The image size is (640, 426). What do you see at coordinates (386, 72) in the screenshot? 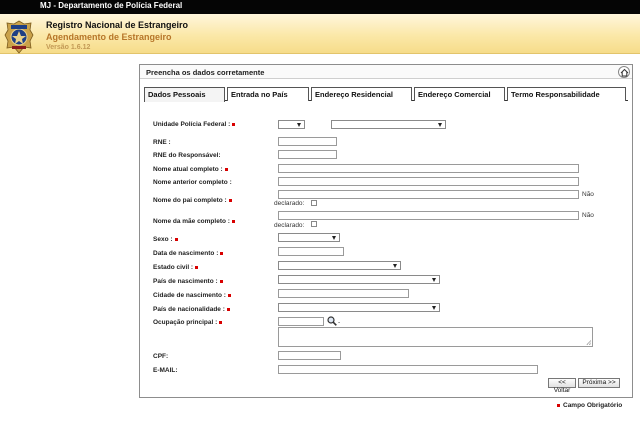
I see `panel-header: Preencha os dados corretamente` at bounding box center [386, 72].